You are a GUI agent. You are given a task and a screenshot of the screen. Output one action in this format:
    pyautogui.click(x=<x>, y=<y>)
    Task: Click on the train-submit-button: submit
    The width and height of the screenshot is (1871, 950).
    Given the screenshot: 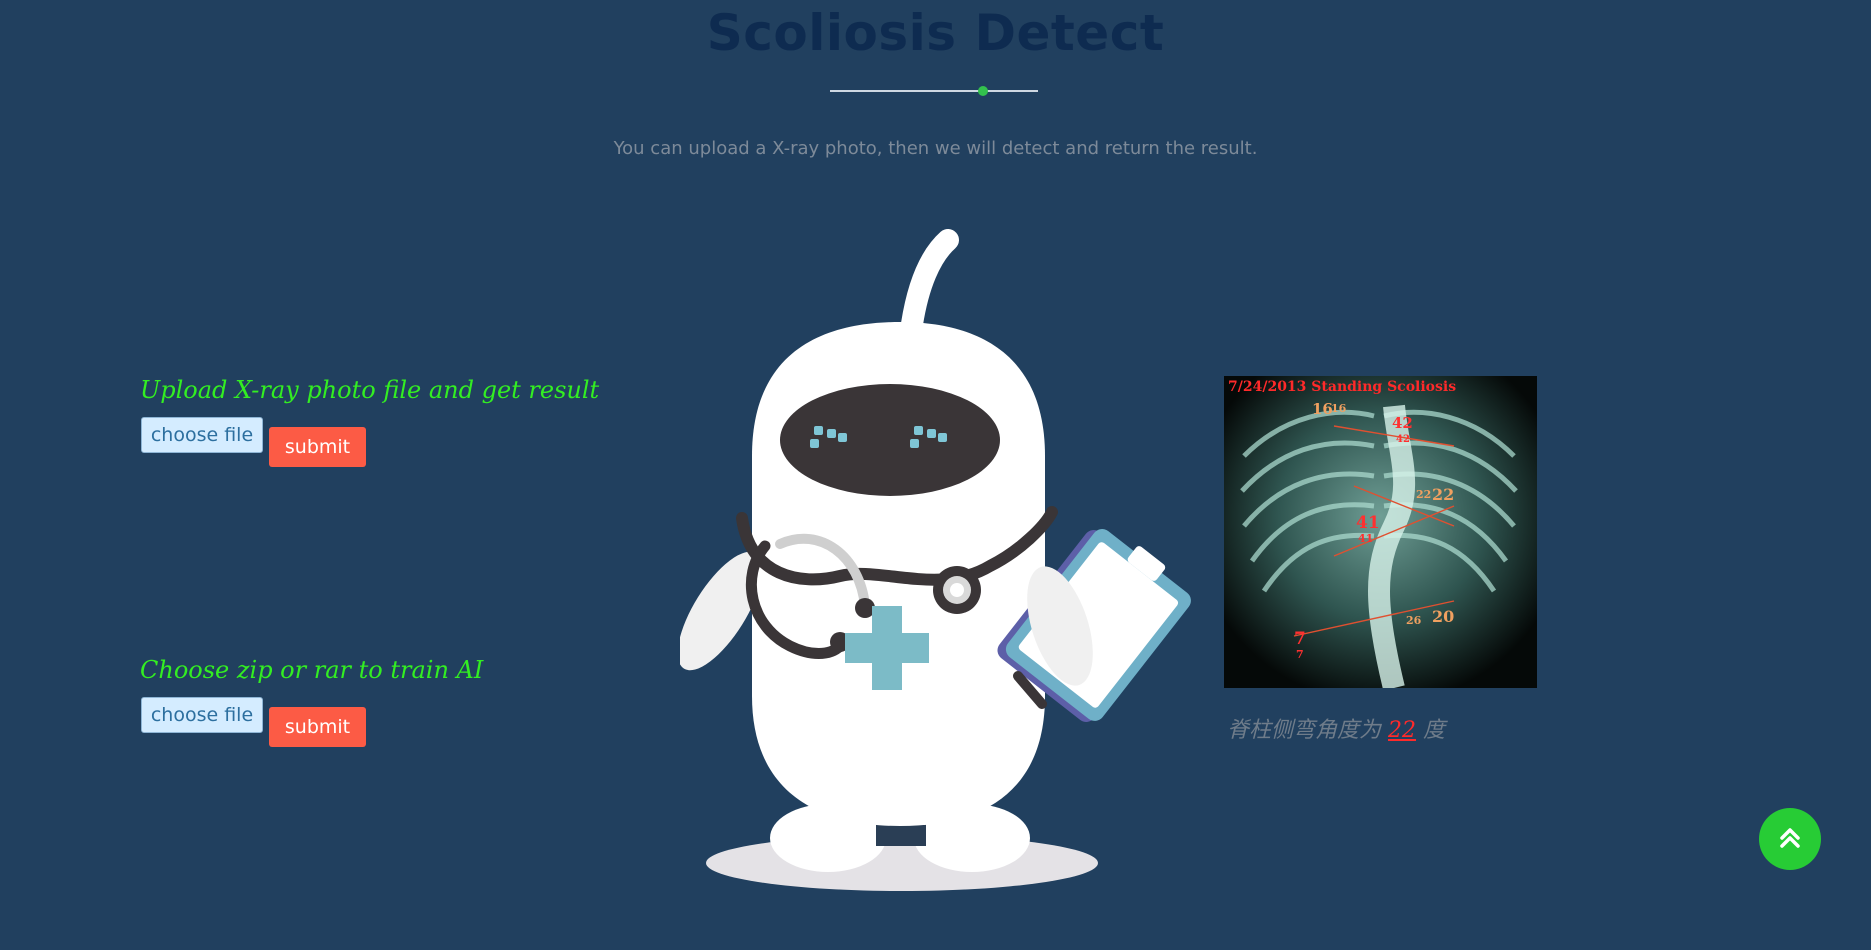 What is the action you would take?
    pyautogui.click(x=317, y=727)
    